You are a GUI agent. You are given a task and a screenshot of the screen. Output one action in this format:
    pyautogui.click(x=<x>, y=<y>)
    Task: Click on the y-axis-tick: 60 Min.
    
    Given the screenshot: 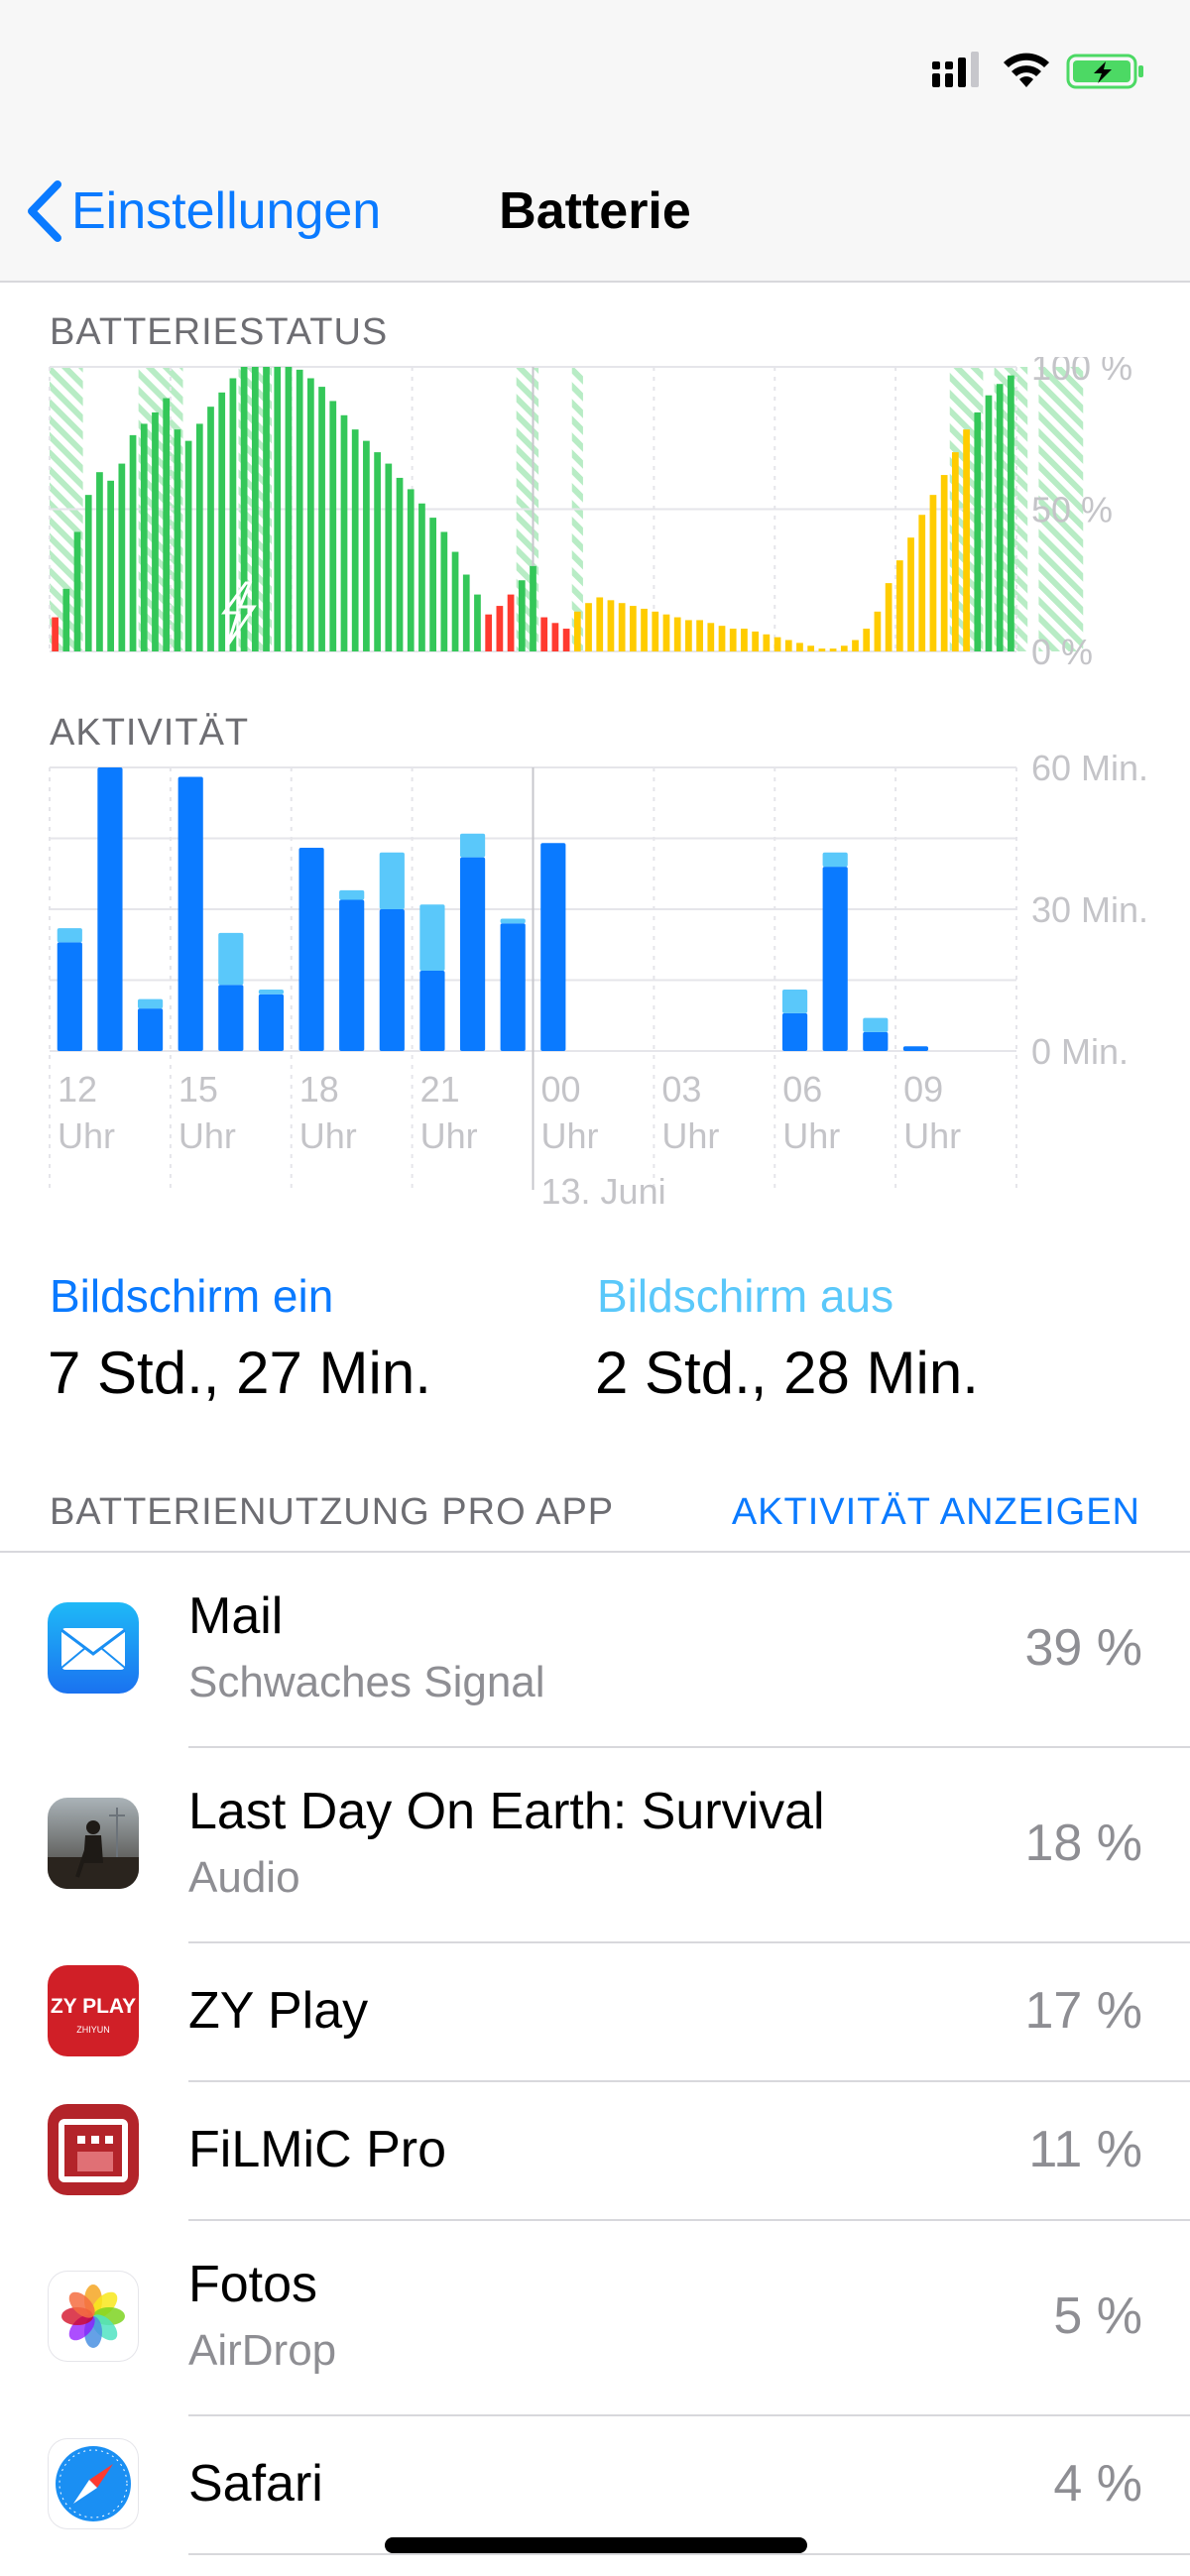 What is the action you would take?
    pyautogui.click(x=1089, y=771)
    